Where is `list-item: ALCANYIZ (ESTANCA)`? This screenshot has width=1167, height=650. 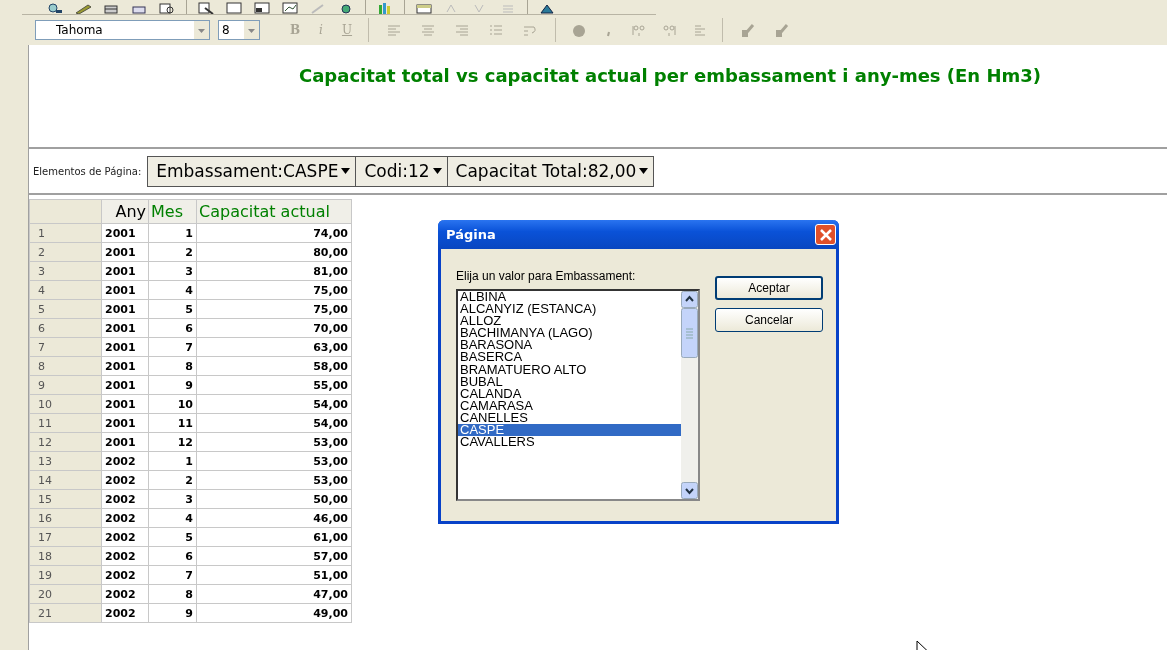
list-item: ALCANYIZ (ESTANCA) is located at coordinates (569, 309).